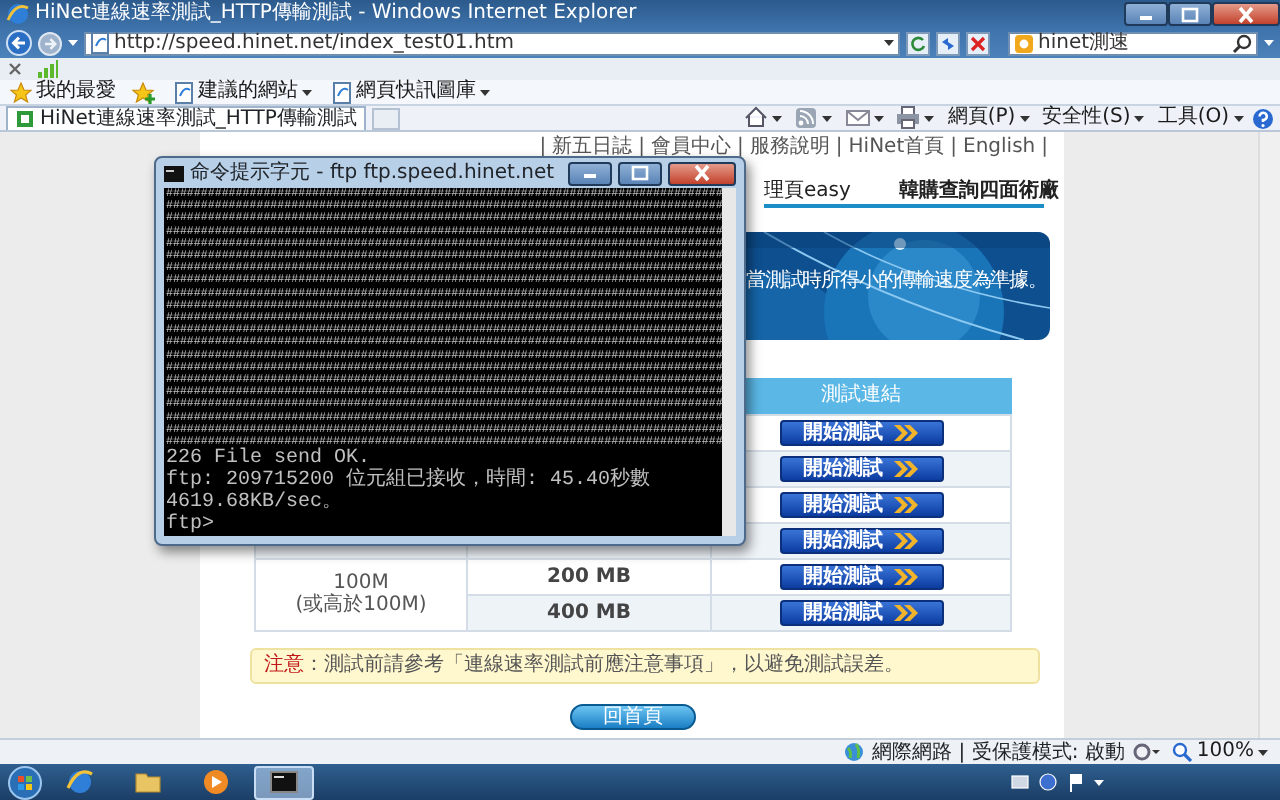 The width and height of the screenshot is (1280, 800). Describe the element at coordinates (100, 43) in the screenshot. I see `page-icon` at that location.